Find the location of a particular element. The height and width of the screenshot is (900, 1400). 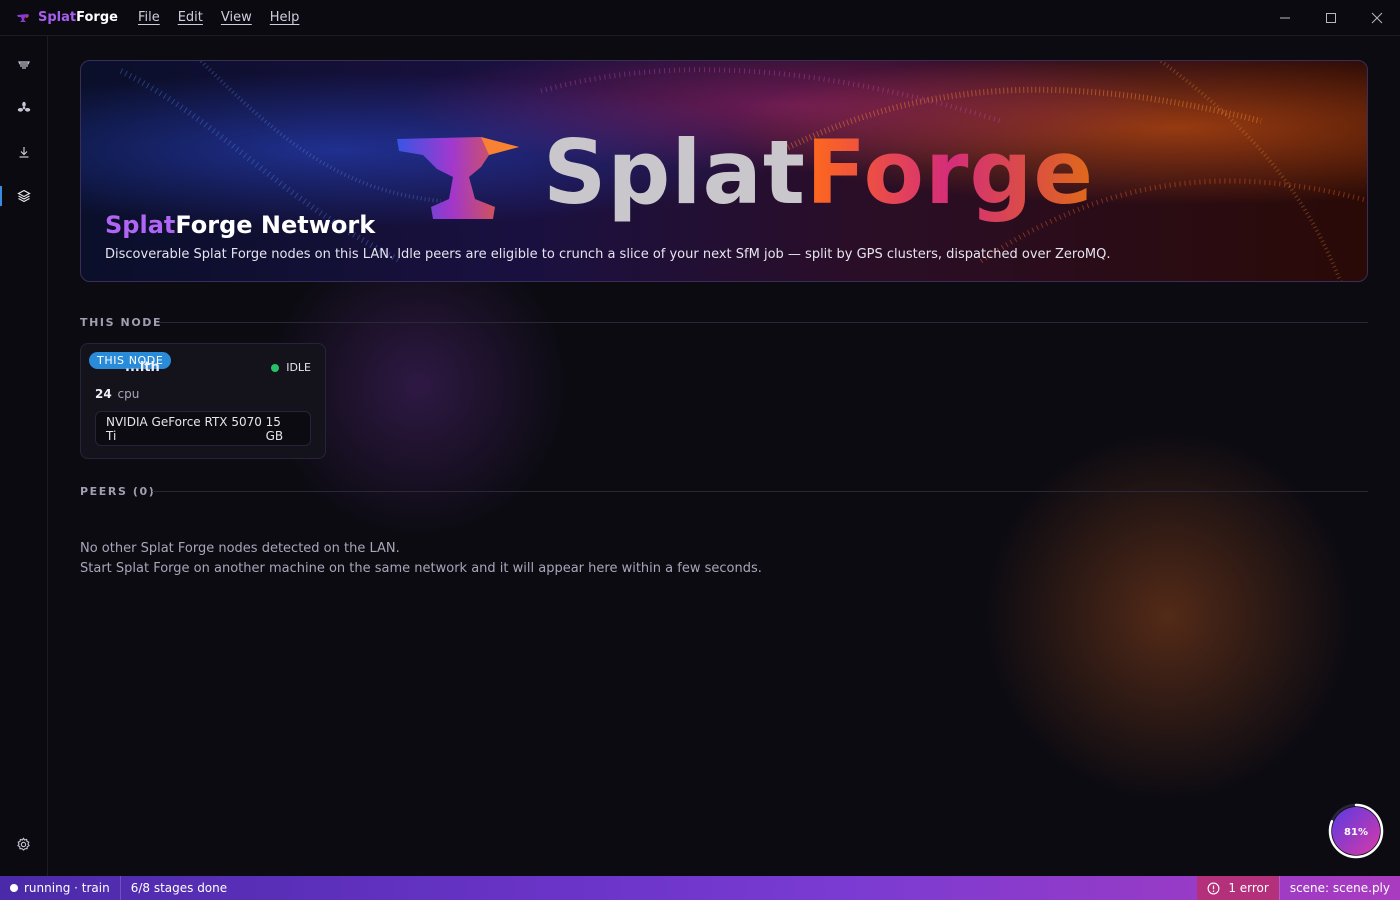

hero-logo-wordmark: SplatForge is located at coordinates (818, 173).